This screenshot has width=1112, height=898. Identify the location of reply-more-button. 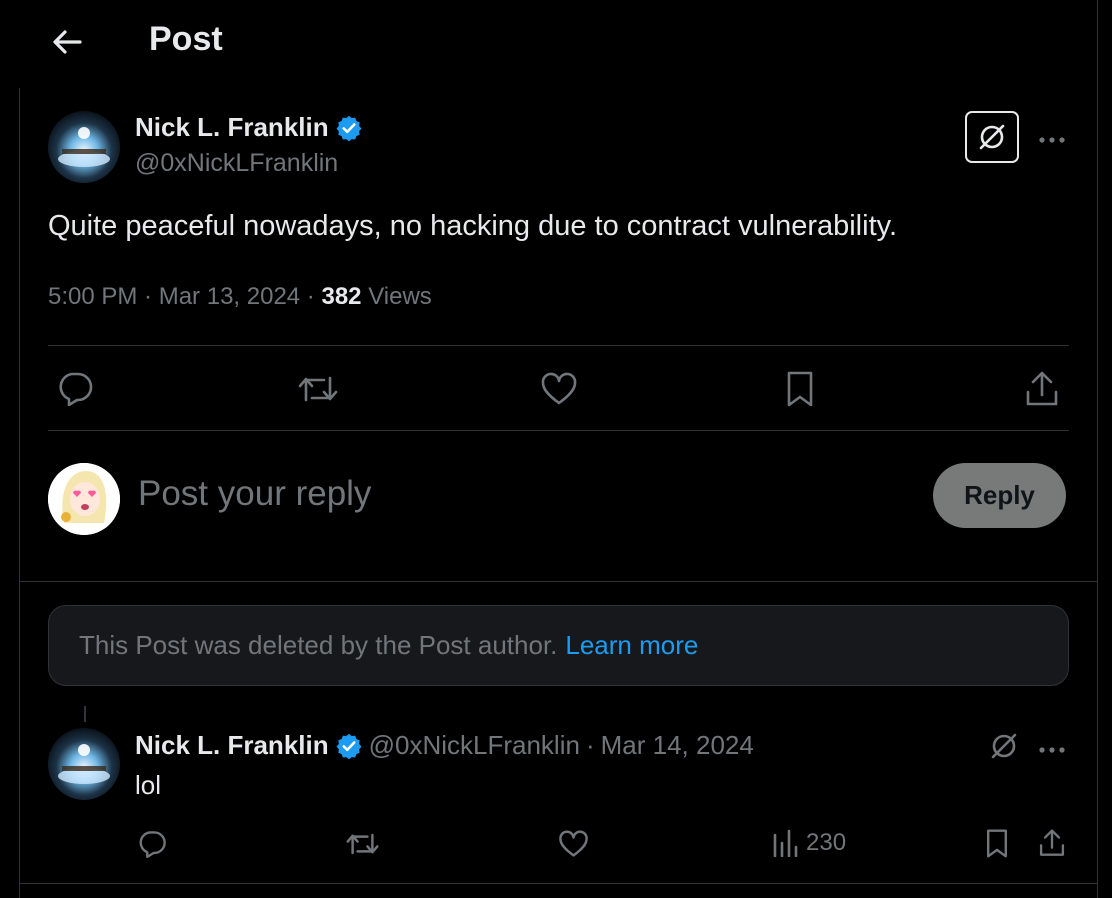
(1052, 750).